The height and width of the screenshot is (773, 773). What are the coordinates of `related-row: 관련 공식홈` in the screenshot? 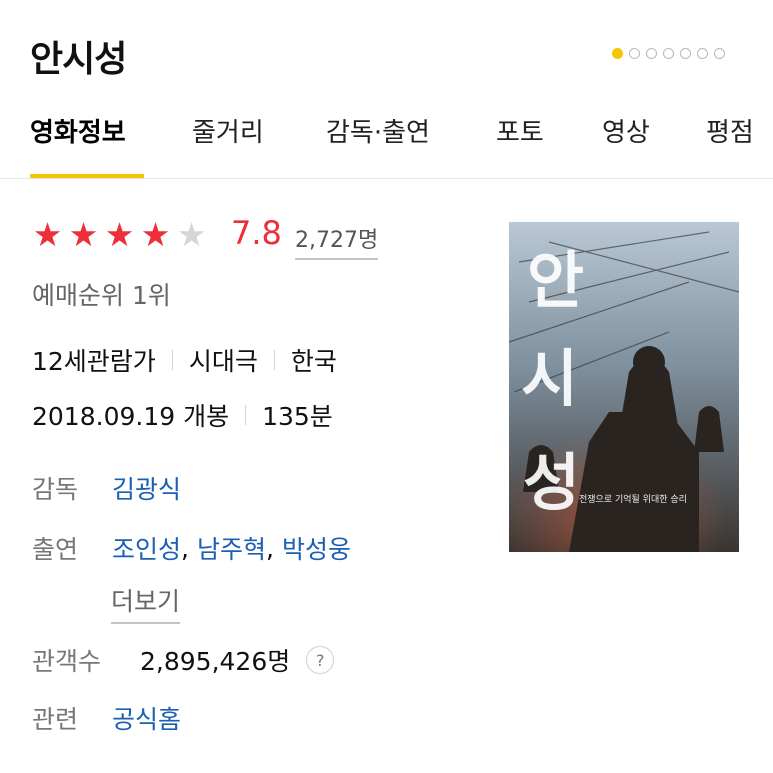 It's located at (106, 718).